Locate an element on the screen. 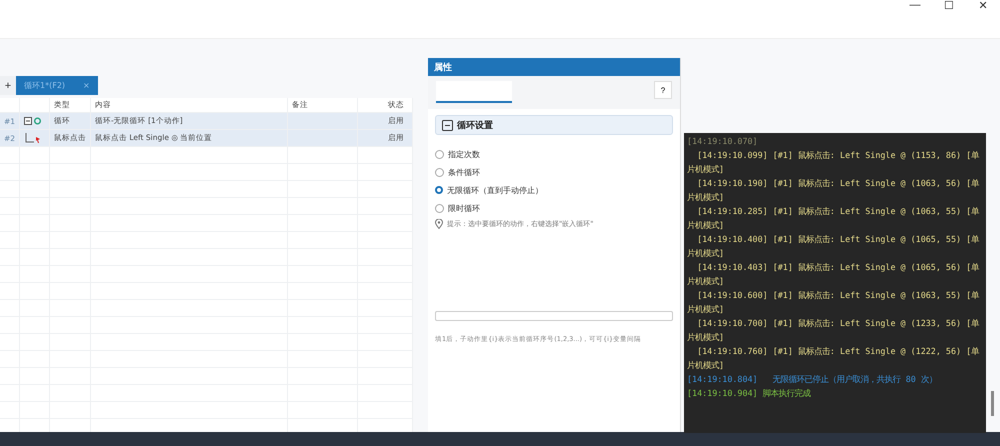  location-pin-icon is located at coordinates (439, 224).